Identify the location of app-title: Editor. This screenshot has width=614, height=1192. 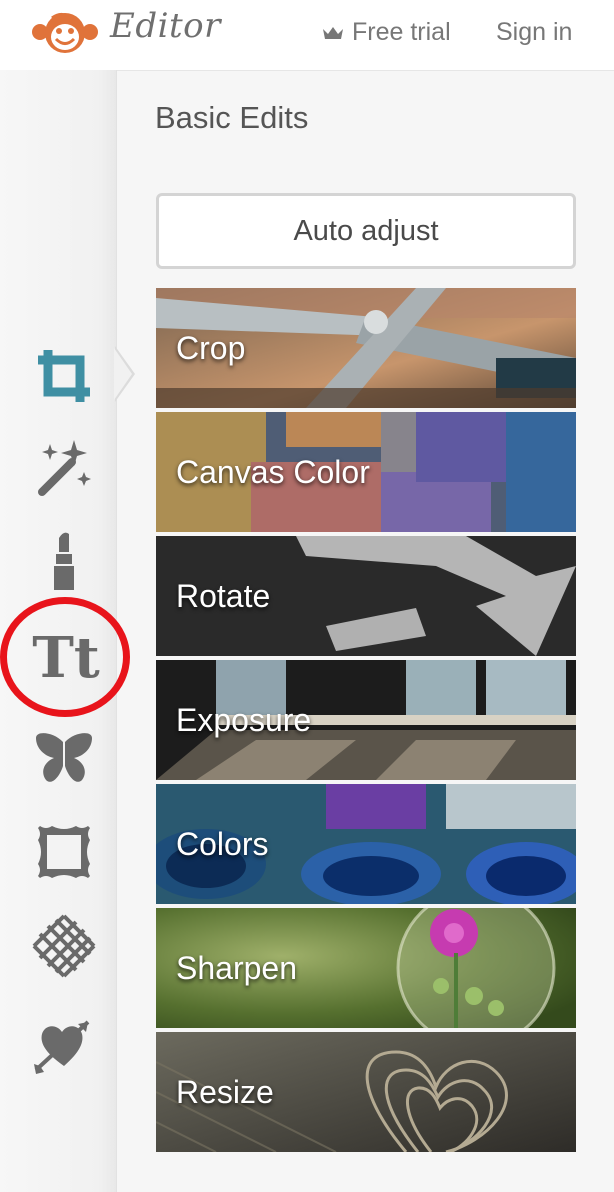
(165, 26).